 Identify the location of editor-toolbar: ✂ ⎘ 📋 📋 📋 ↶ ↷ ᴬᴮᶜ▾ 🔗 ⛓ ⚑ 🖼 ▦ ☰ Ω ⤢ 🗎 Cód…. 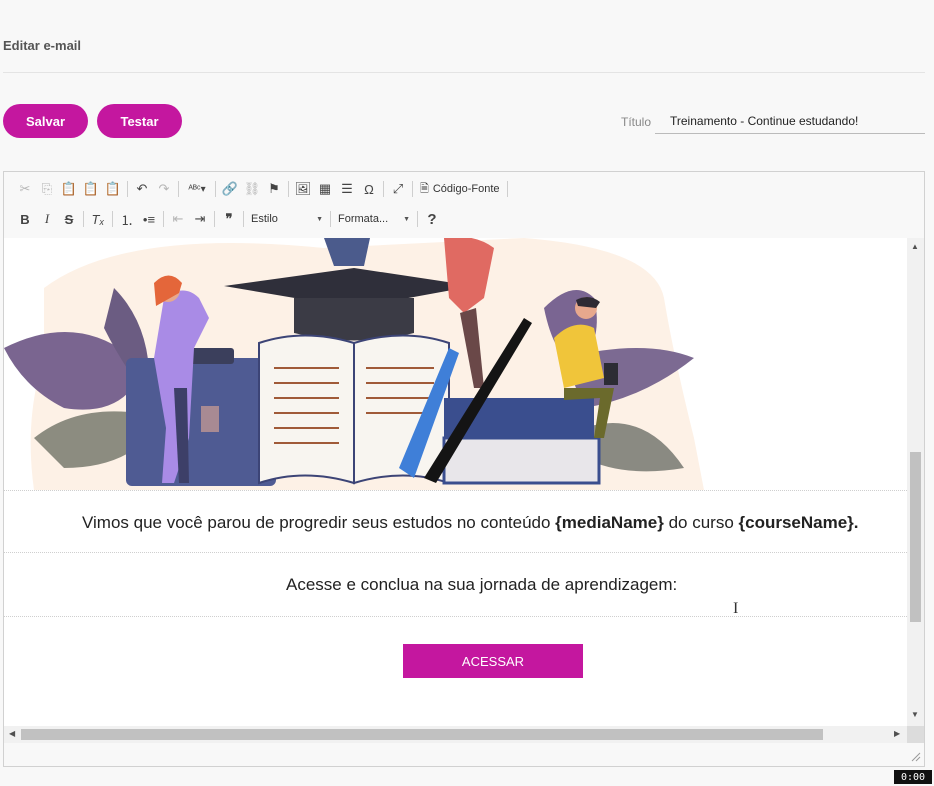
(464, 205).